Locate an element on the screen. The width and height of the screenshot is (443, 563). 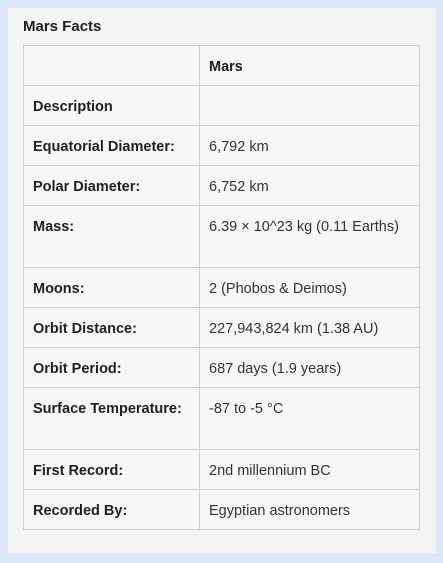
table-row-moons: Moons: 2 (Phobos & Deimos) is located at coordinates (221, 287).